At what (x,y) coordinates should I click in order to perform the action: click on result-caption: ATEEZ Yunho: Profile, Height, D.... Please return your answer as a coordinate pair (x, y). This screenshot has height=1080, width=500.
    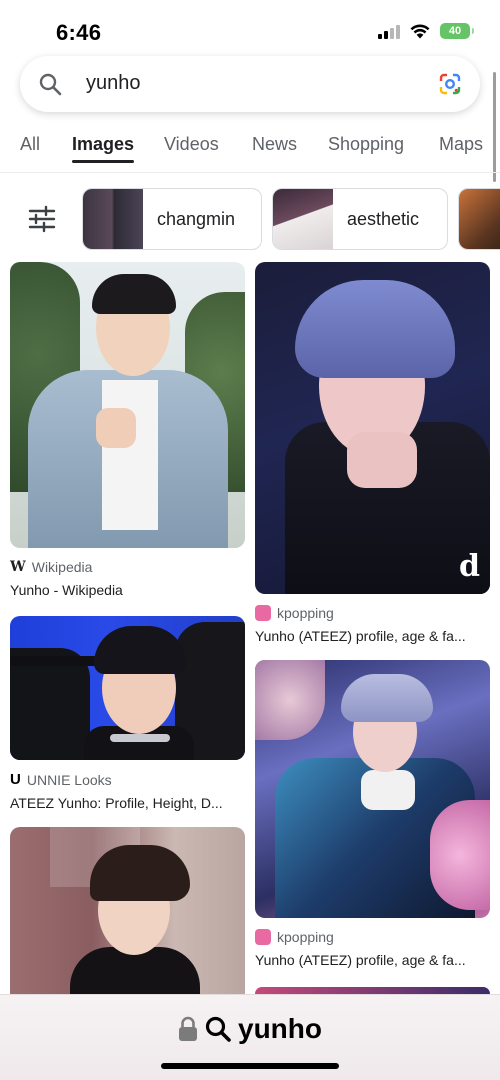
    Looking at the image, I should click on (127, 803).